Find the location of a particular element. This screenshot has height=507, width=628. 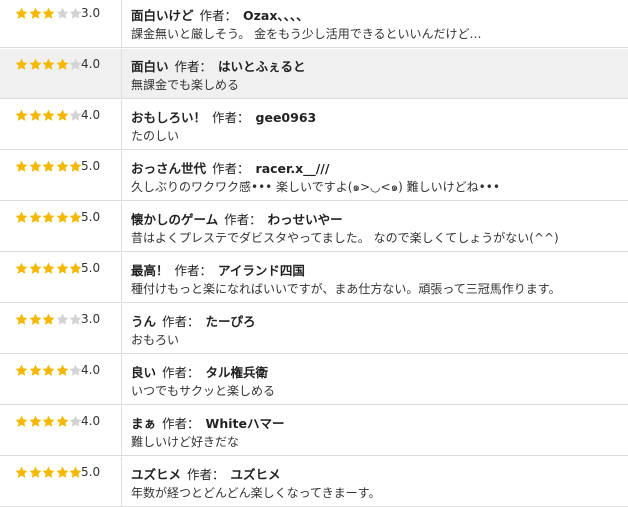

review-body: 無課金でも楽しめる is located at coordinates (185, 85).